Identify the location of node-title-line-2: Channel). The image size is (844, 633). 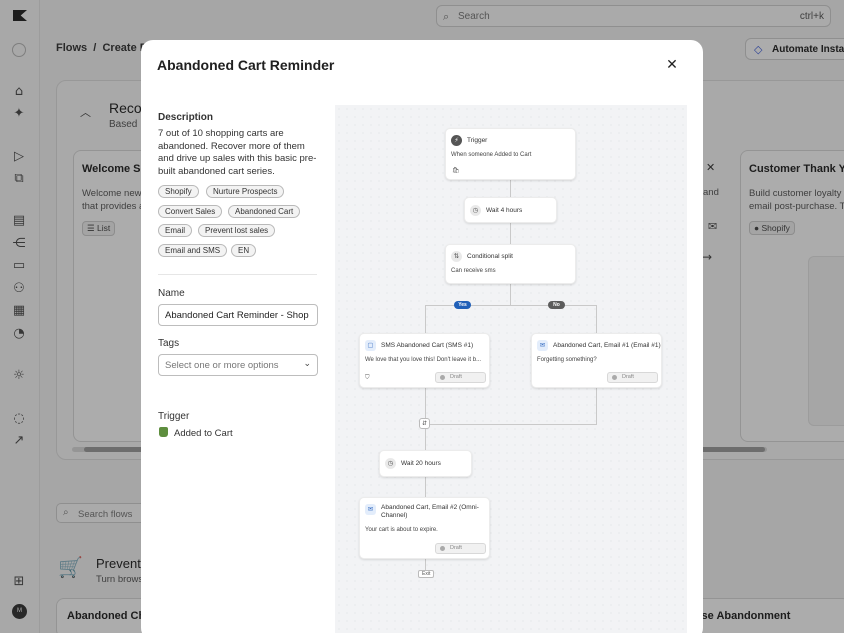
(394, 515).